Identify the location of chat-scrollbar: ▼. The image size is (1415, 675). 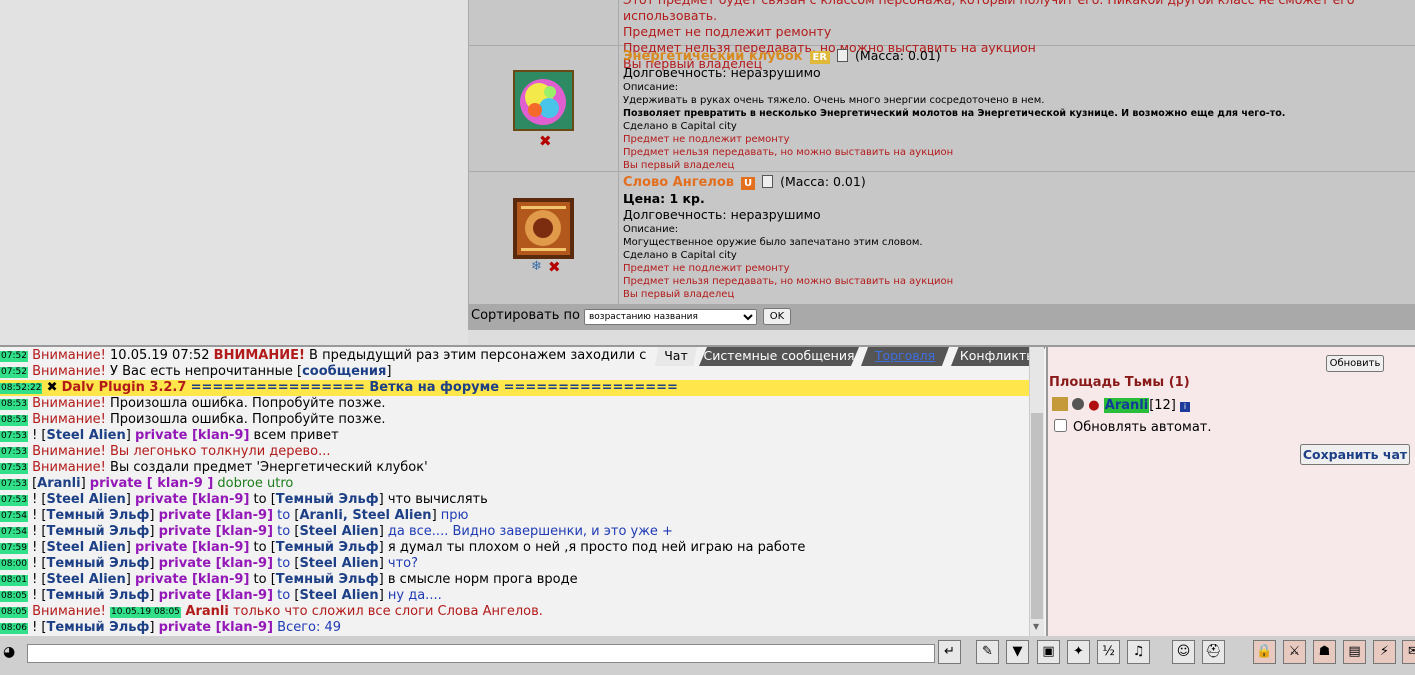
(1036, 492).